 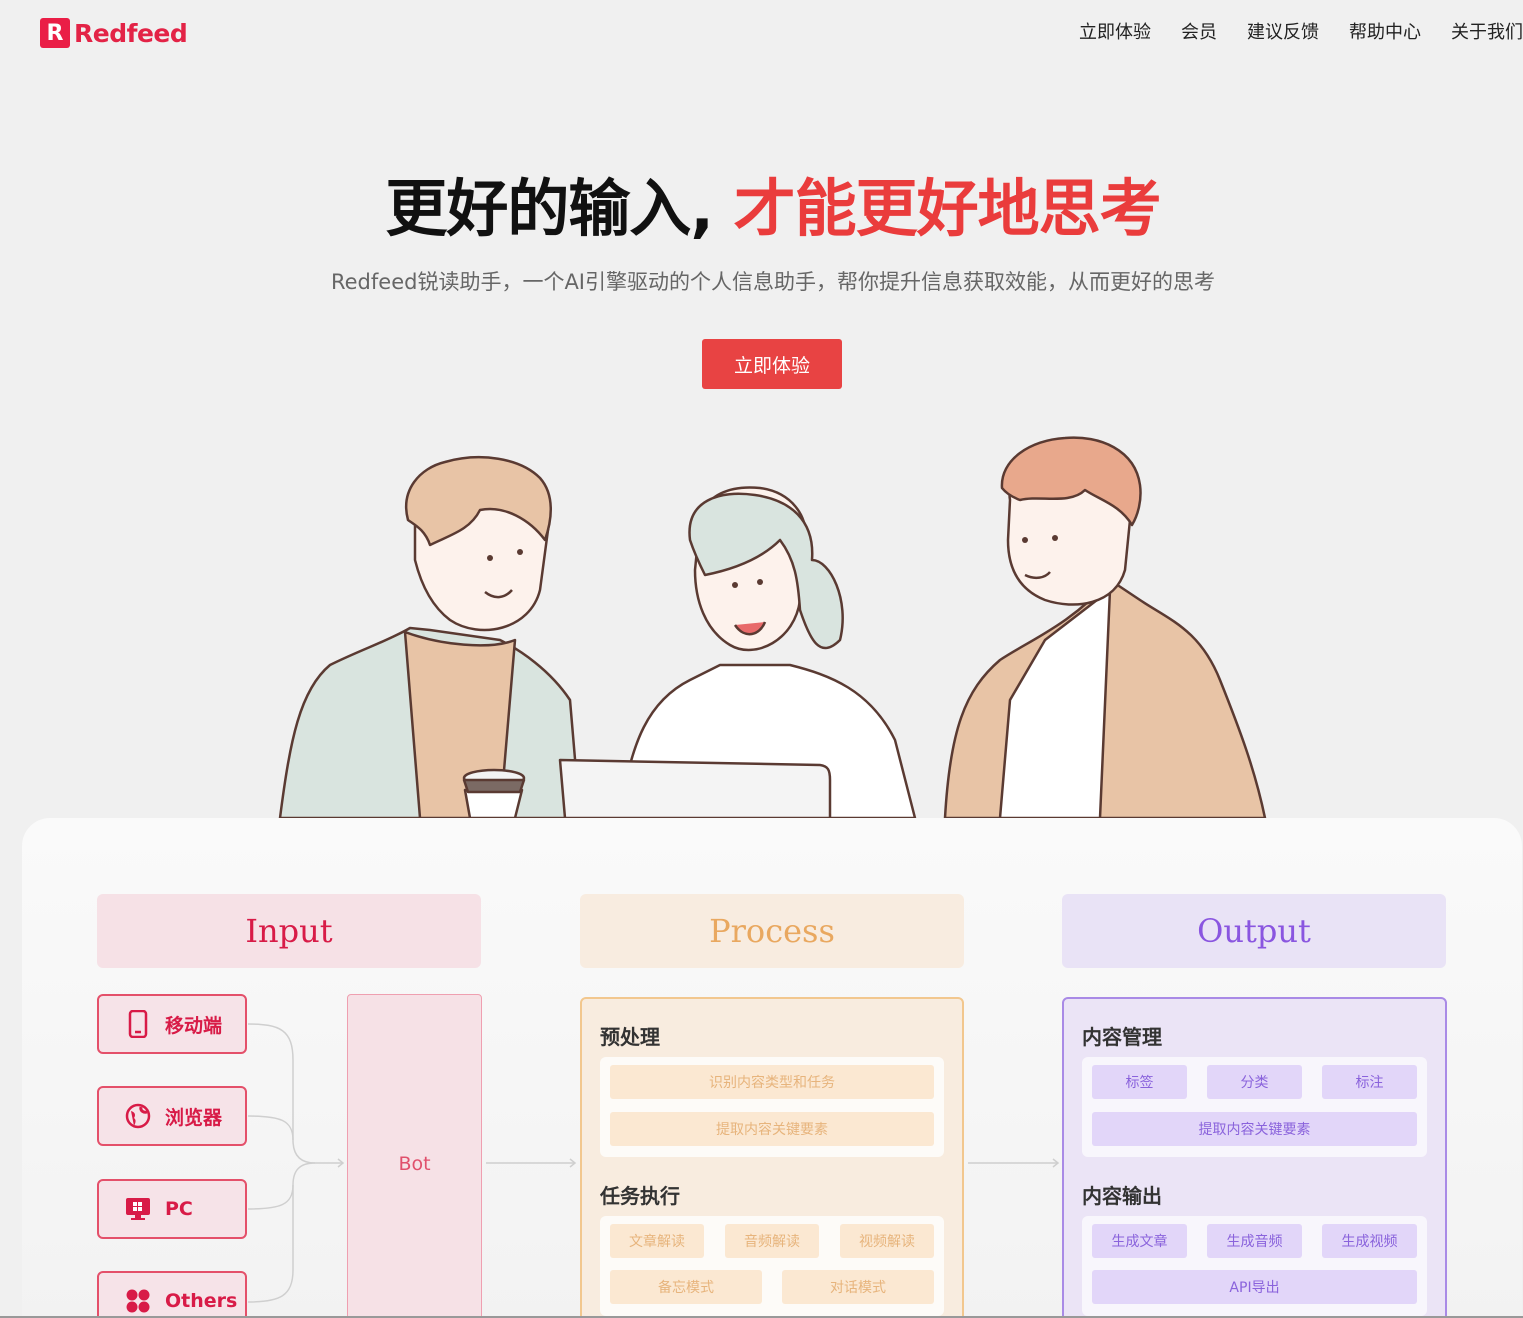 What do you see at coordinates (772, 1241) in the screenshot?
I see `chip-audio-reading: 音频解读` at bounding box center [772, 1241].